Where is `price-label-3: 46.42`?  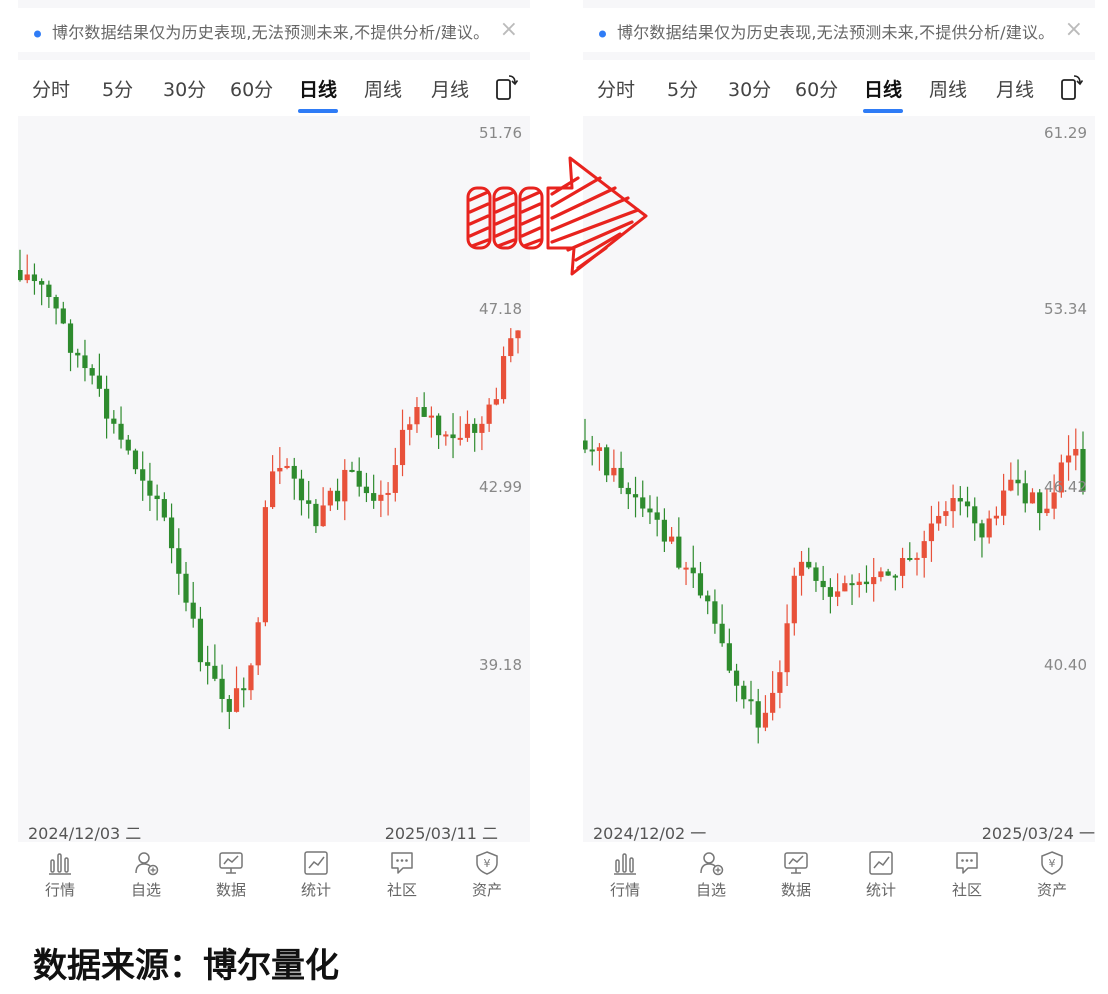
price-label-3: 46.42 is located at coordinates (1065, 487).